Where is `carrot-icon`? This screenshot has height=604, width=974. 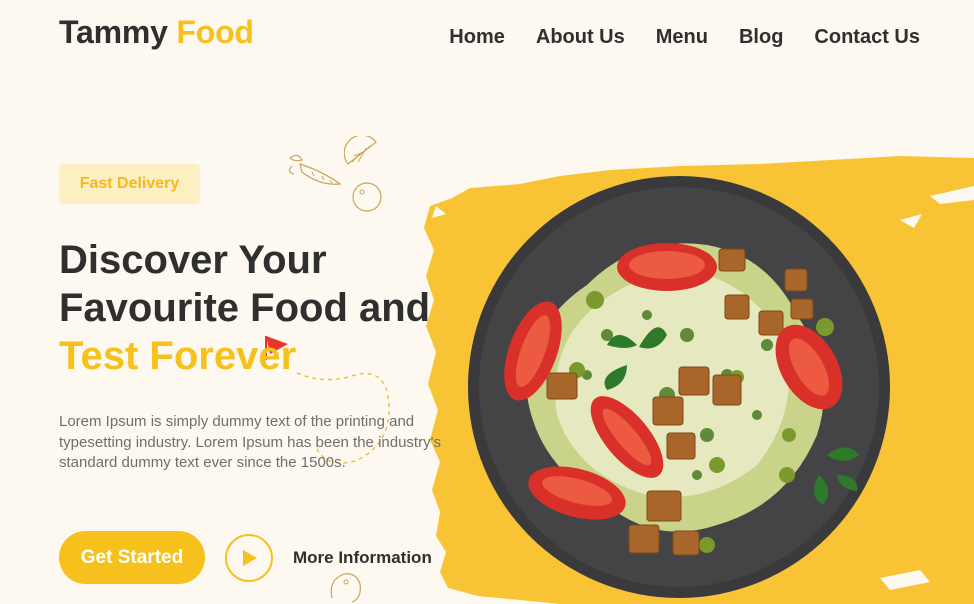 carrot-icon is located at coordinates (315, 169).